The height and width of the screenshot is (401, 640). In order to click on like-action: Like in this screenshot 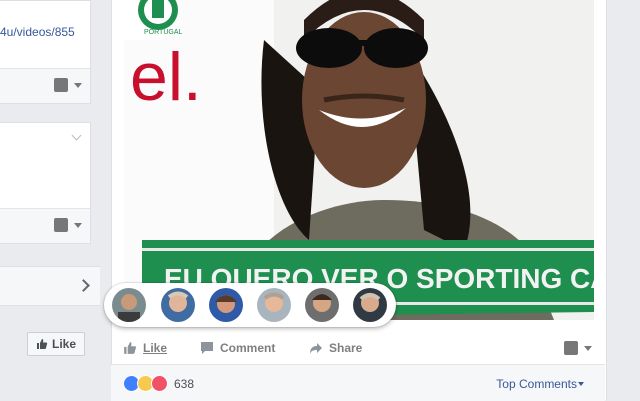, I will do `click(145, 348)`.